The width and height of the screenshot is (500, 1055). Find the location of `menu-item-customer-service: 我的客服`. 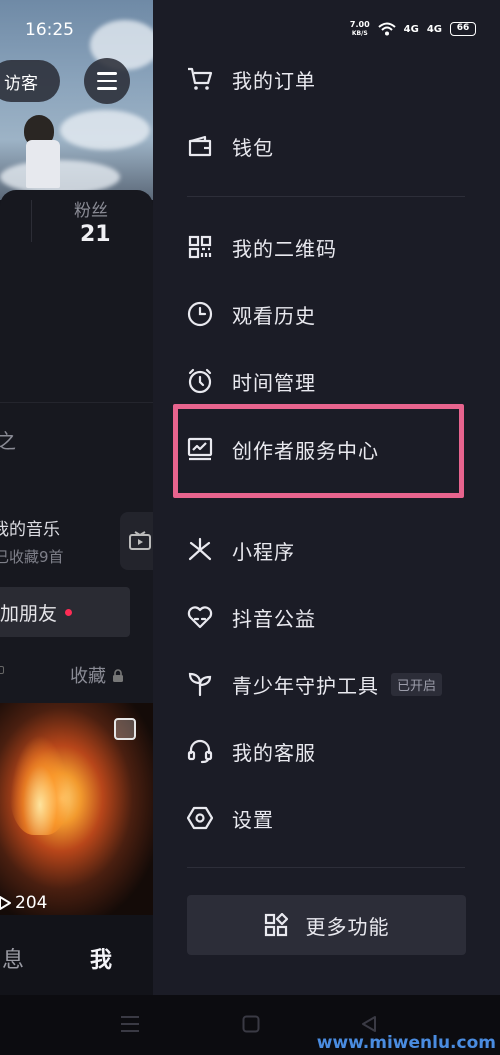

menu-item-customer-service: 我的客服 is located at coordinates (251, 751).